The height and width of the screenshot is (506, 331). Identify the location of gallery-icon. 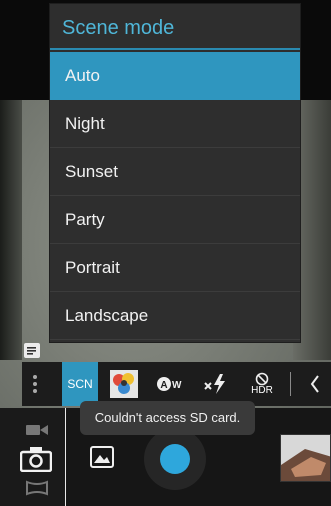
(102, 457).